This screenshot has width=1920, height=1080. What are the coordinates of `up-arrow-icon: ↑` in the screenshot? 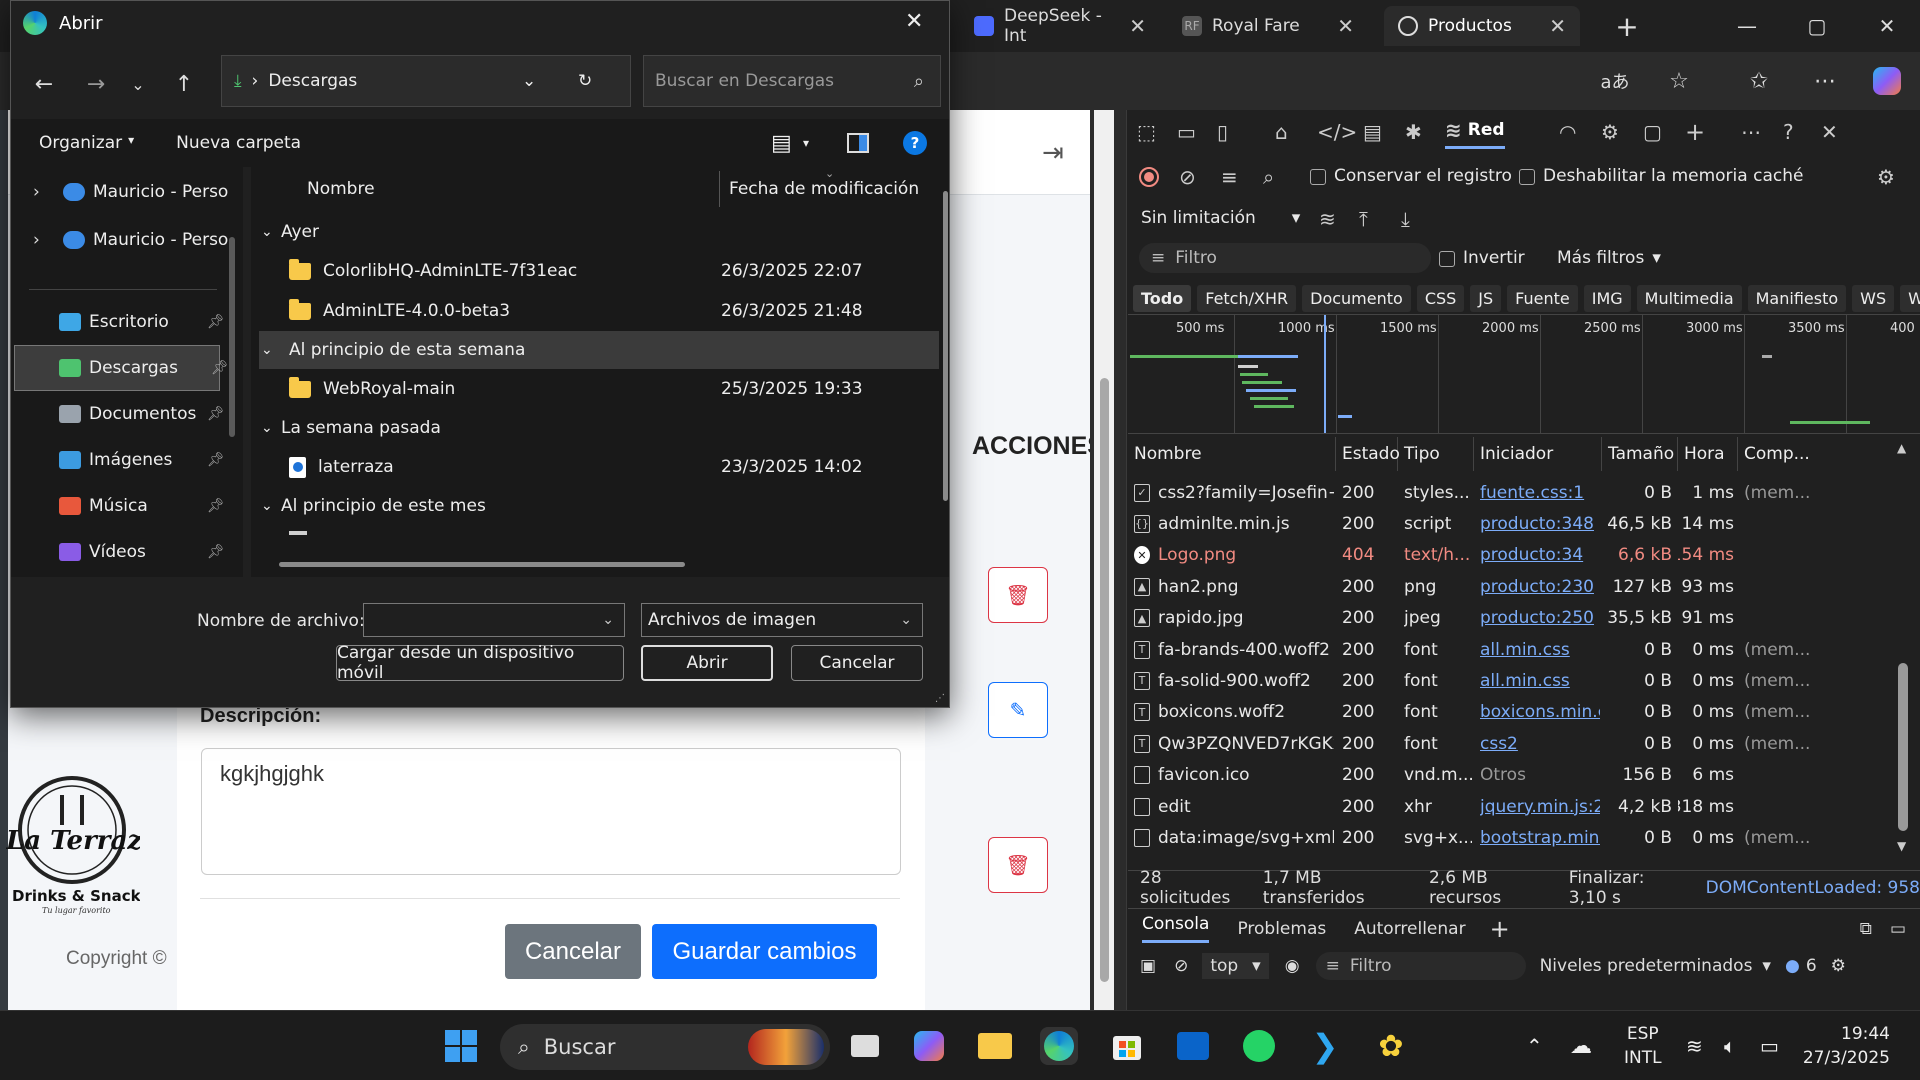 It's located at (184, 84).